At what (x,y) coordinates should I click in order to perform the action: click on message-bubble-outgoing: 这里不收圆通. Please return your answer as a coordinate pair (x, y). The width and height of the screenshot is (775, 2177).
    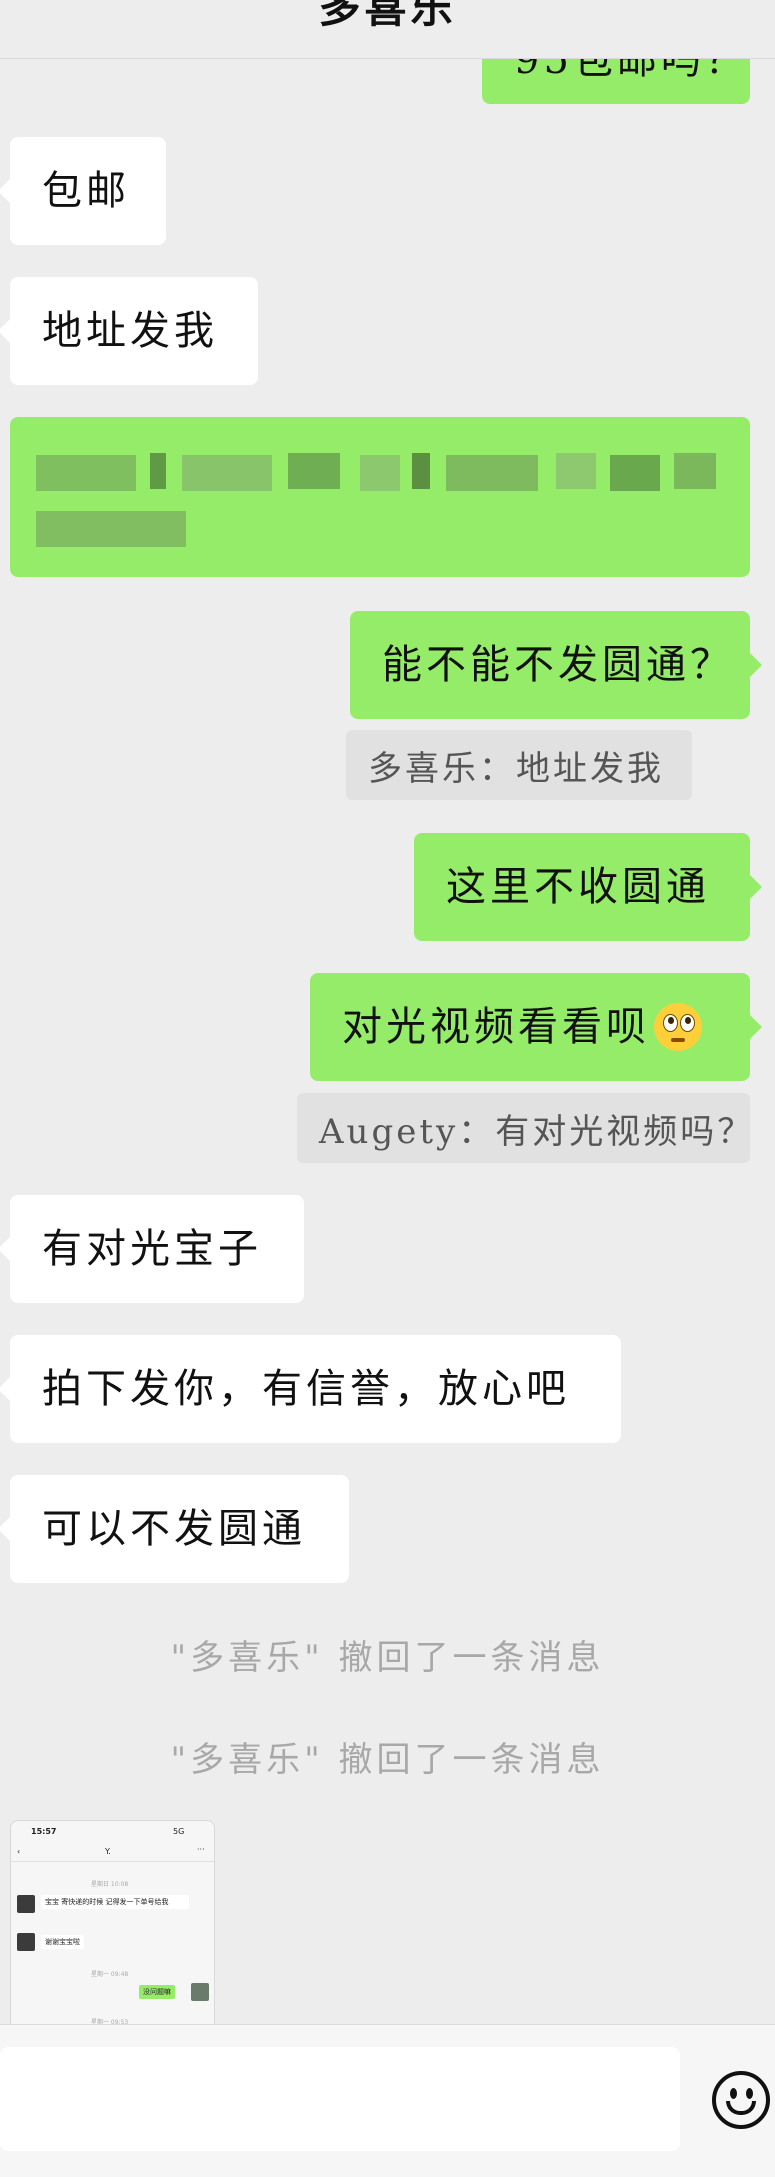
    Looking at the image, I should click on (588, 887).